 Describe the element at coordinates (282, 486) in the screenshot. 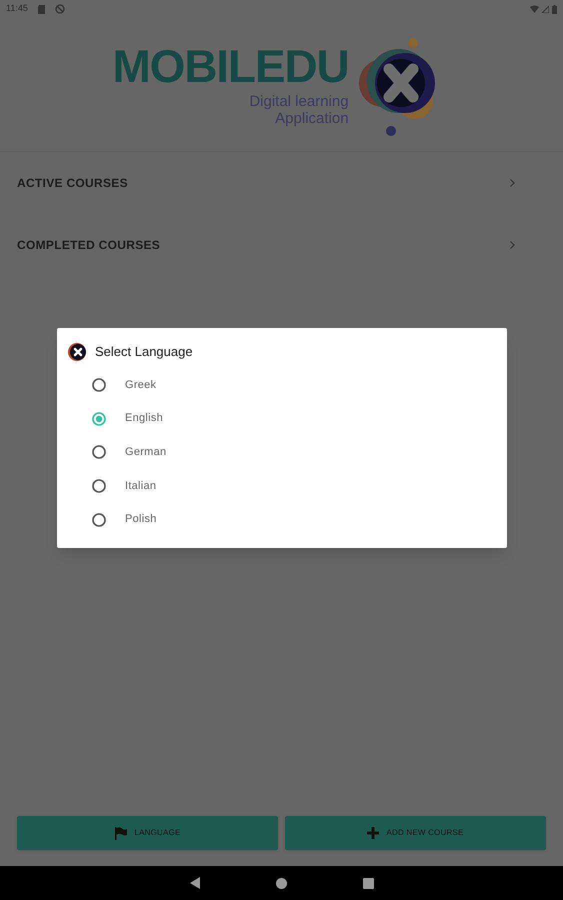

I see `language-option: Italian` at that location.